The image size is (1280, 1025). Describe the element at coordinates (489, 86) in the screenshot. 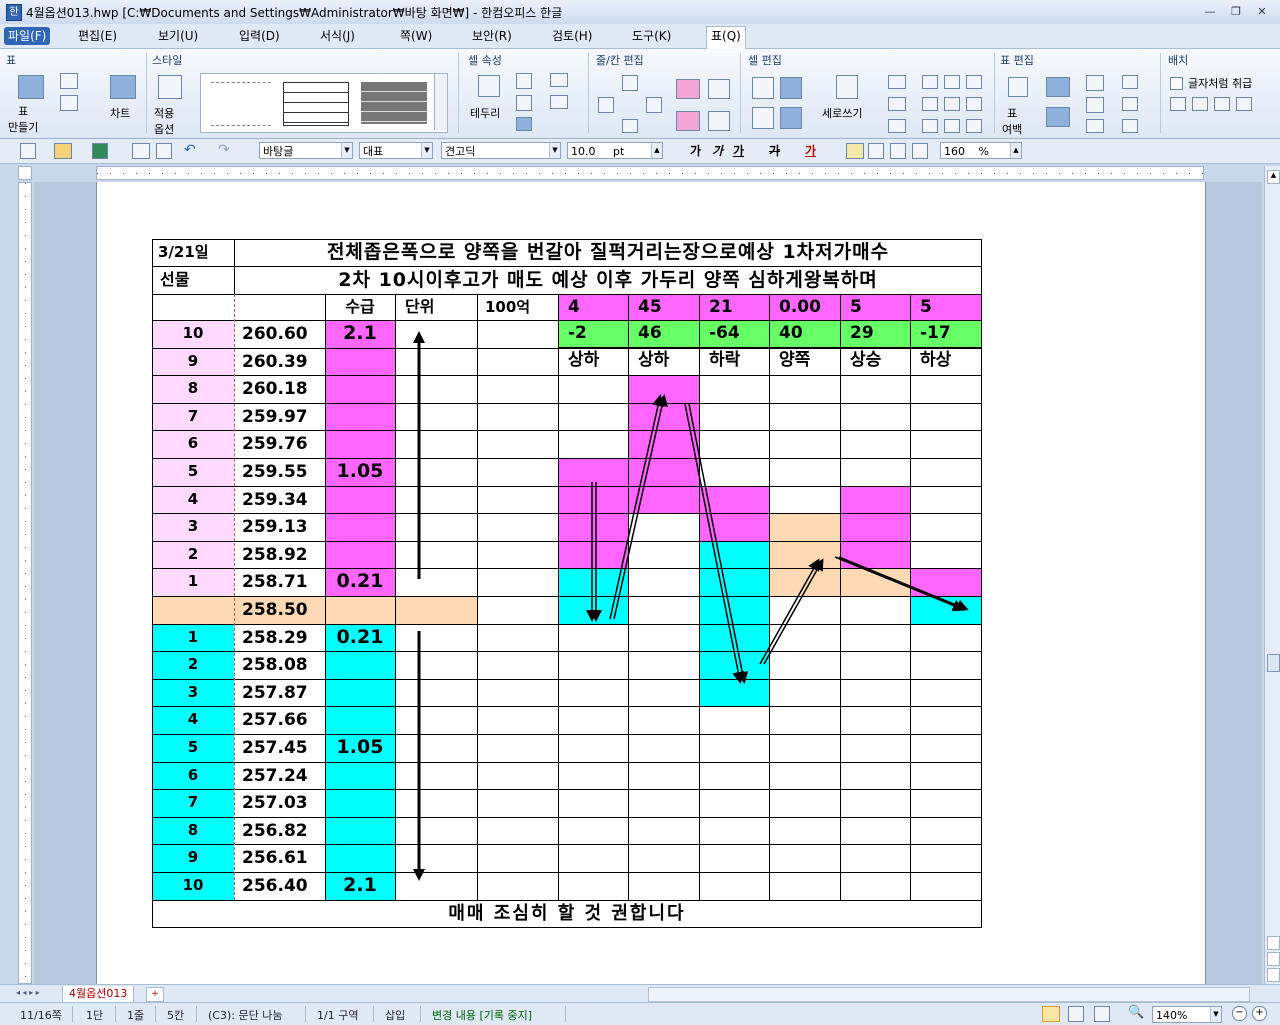

I see `border-icon` at that location.